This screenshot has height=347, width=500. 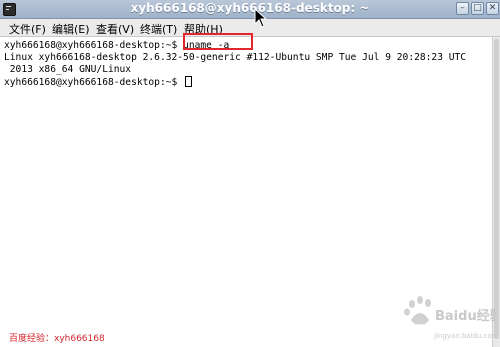 I want to click on maximize-button: □, so click(x=477, y=8).